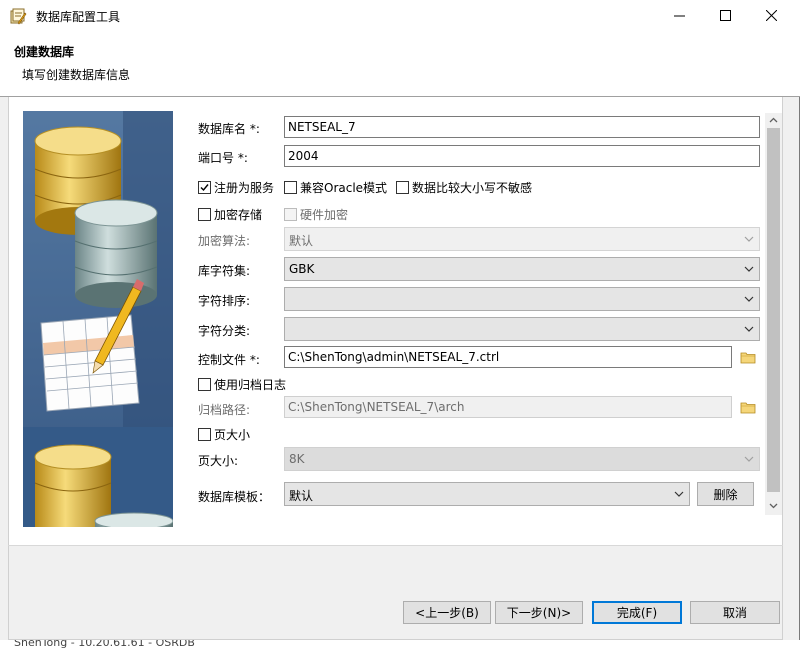 The image size is (800, 650). What do you see at coordinates (508, 357) in the screenshot?
I see `control-file-input: C:\ShenTong\admin\NETSEAL_7.ctrl` at bounding box center [508, 357].